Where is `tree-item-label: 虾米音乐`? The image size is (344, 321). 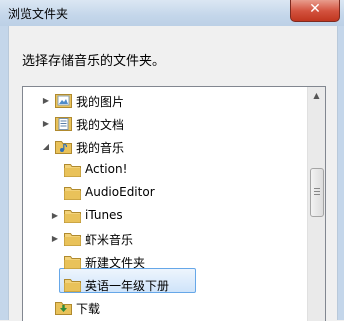
tree-item-label: 虾米音乐 is located at coordinates (109, 240).